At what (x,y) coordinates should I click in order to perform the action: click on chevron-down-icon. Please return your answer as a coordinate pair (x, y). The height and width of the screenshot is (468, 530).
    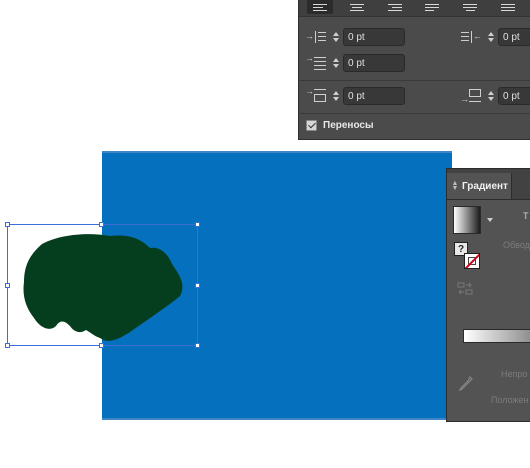
    Looking at the image, I should click on (490, 220).